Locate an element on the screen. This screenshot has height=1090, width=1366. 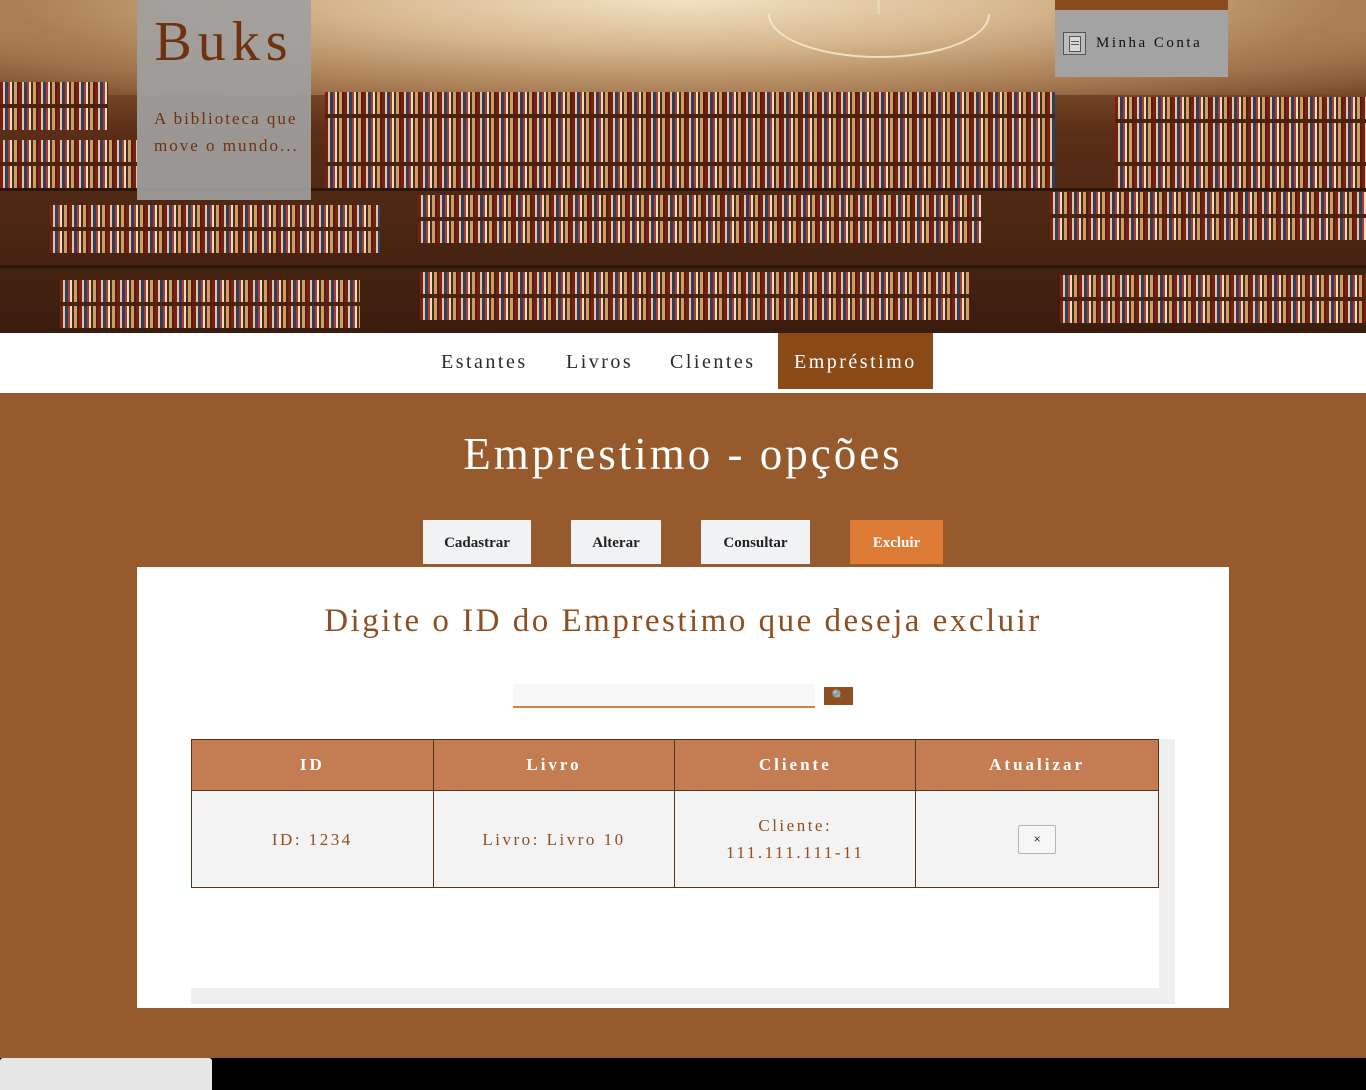
close-icon: × is located at coordinates (1037, 839).